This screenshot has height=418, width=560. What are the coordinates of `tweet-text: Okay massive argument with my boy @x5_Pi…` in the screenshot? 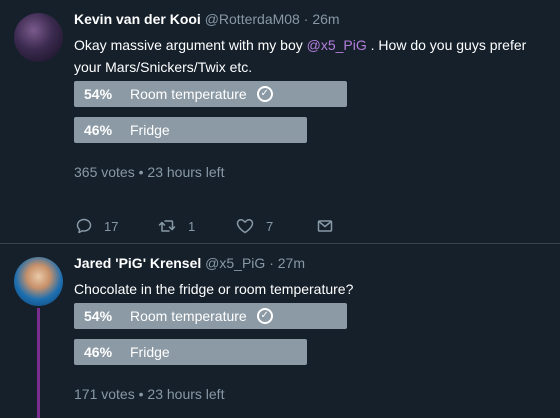 It's located at (314, 56).